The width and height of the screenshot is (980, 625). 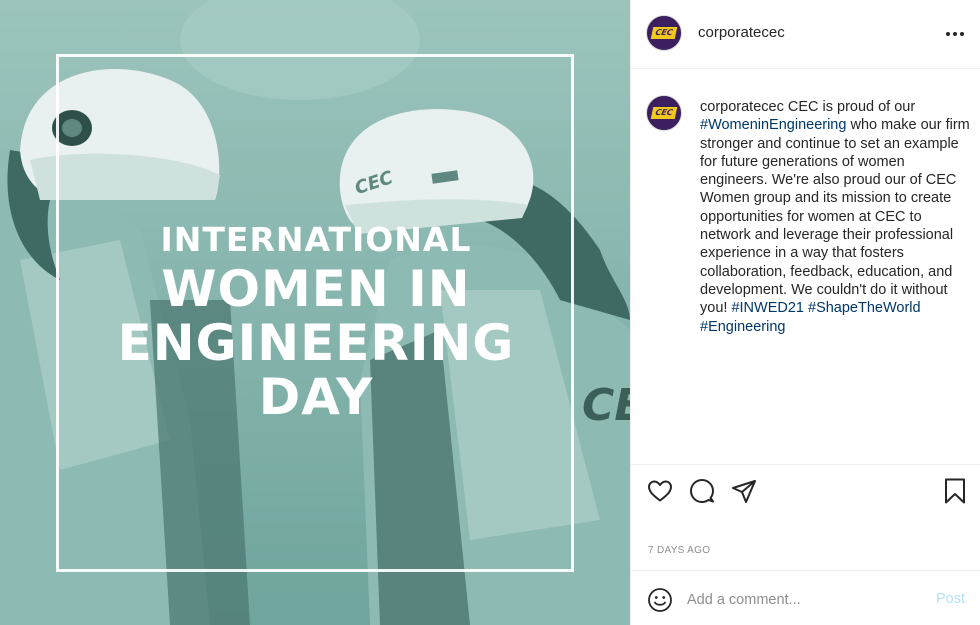 What do you see at coordinates (742, 327) in the screenshot?
I see `hashtag-link: #Engineering` at bounding box center [742, 327].